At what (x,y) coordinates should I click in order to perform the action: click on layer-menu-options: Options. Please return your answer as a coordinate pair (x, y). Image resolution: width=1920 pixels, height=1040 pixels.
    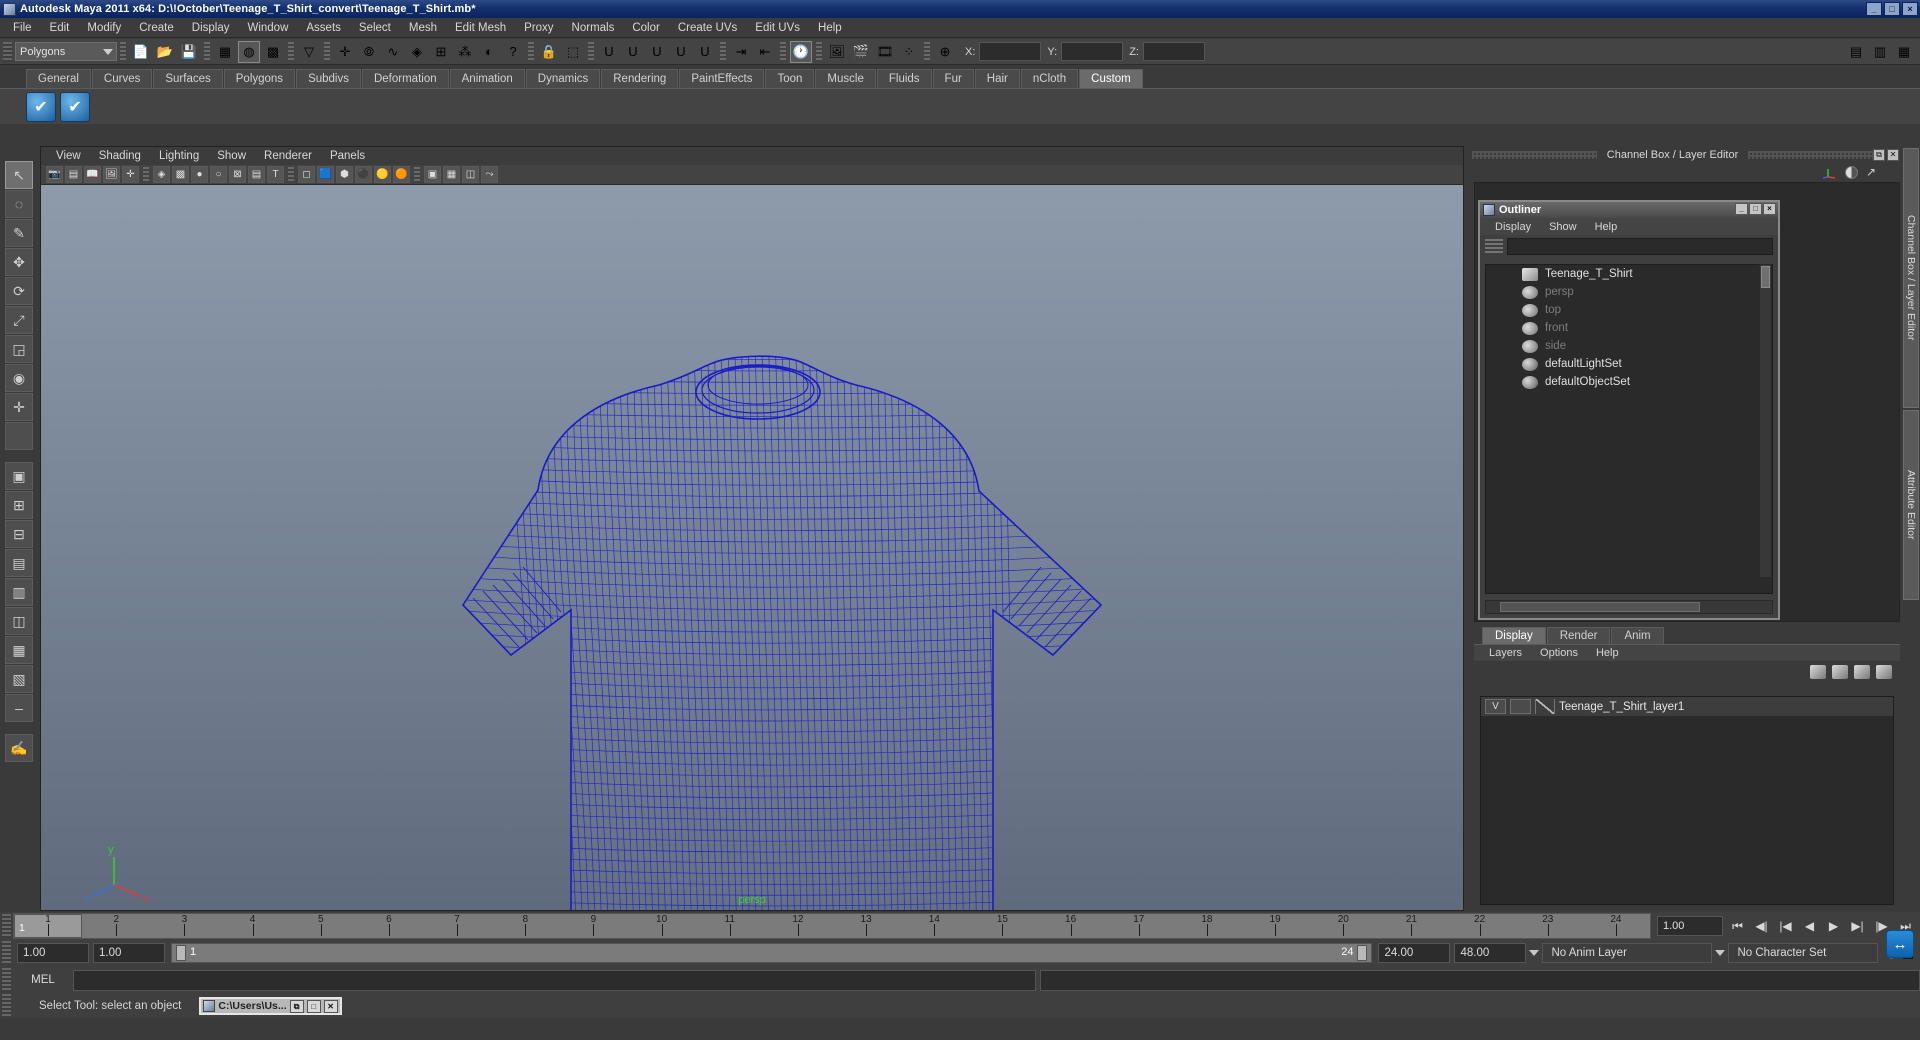
    Looking at the image, I should click on (1559, 653).